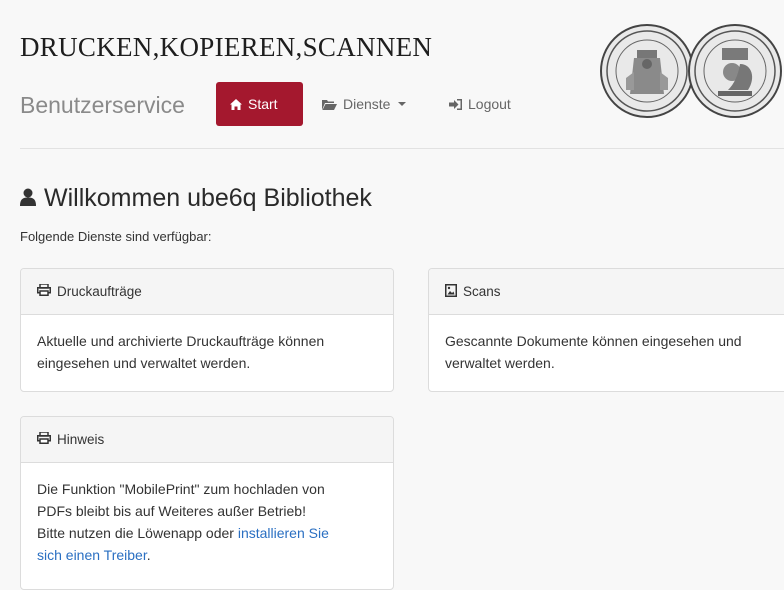  What do you see at coordinates (81, 439) in the screenshot?
I see `panel-title: Hinweis` at bounding box center [81, 439].